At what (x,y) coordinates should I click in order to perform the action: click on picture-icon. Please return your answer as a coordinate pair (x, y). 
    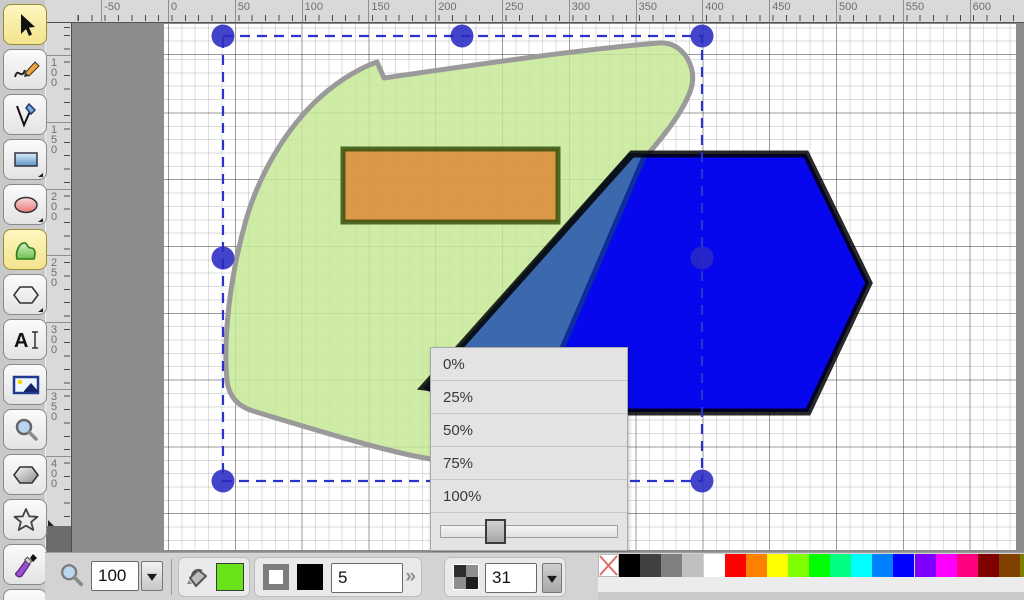
    Looking at the image, I should click on (26, 385).